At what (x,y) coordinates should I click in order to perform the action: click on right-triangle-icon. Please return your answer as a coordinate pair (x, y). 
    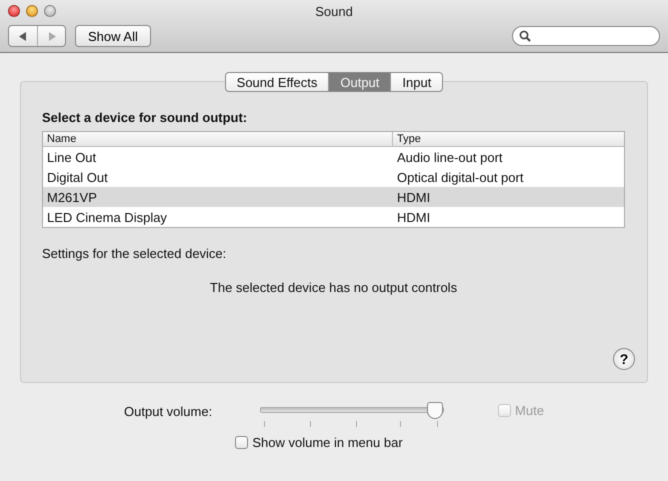
    Looking at the image, I should click on (52, 36).